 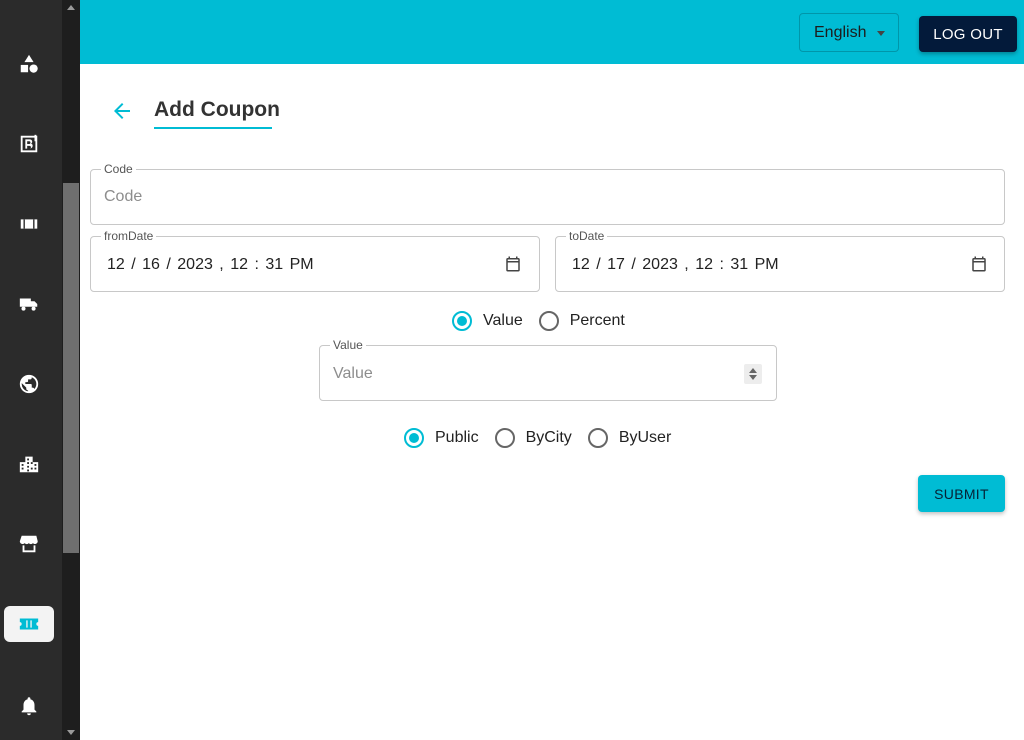 I want to click on value-label: Value, so click(x=348, y=345).